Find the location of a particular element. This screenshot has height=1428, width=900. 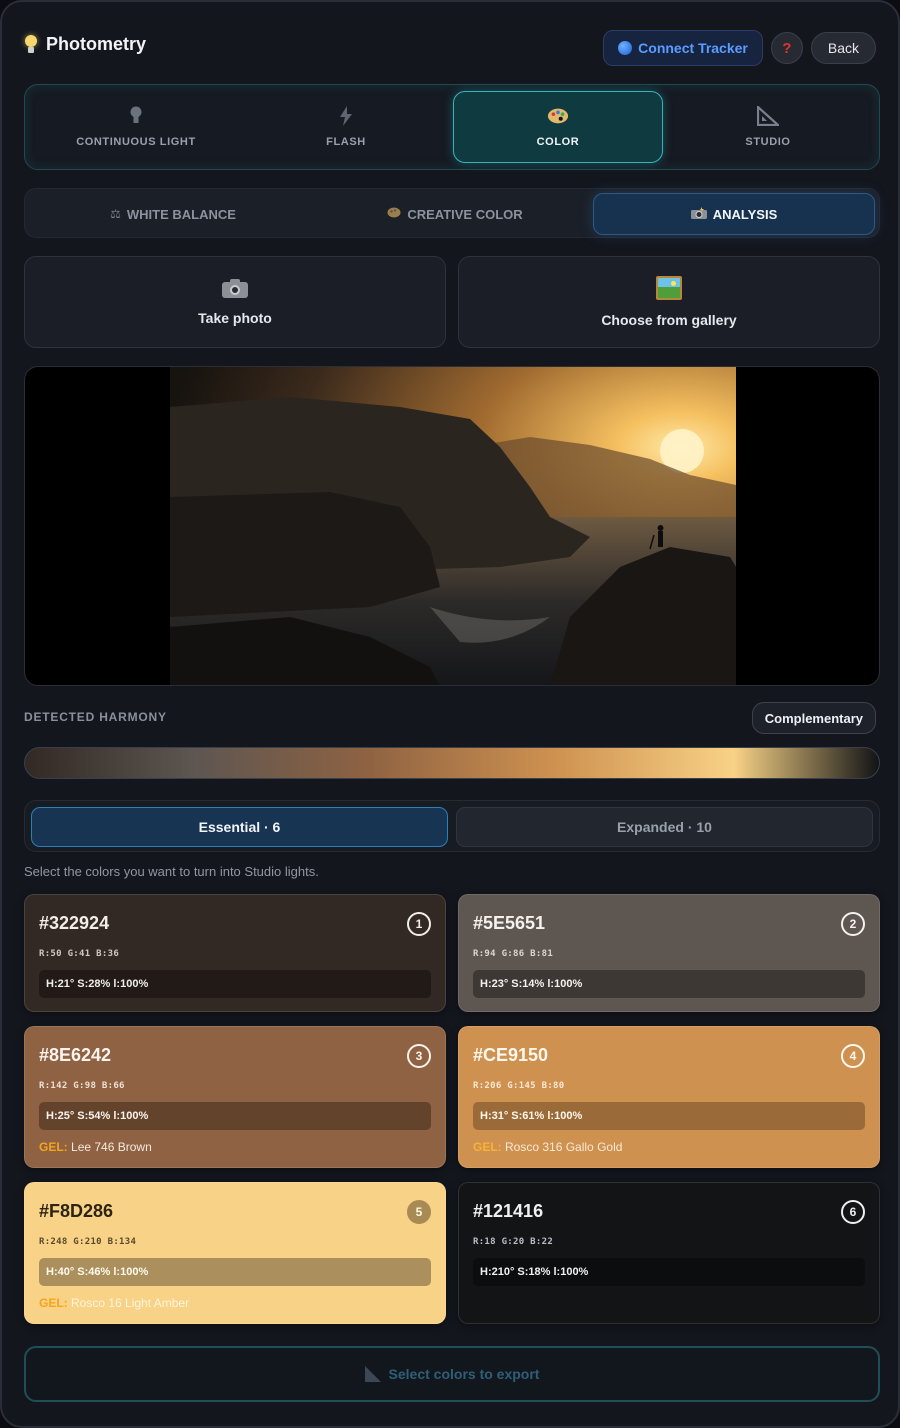

color-rgb: R:18 G:20 B:22 is located at coordinates (513, 1242).